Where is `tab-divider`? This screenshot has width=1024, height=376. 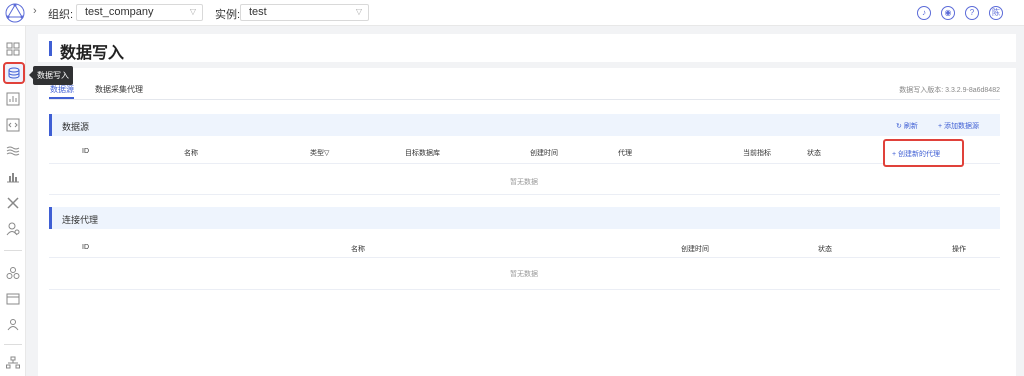
tab-divider is located at coordinates (524, 99).